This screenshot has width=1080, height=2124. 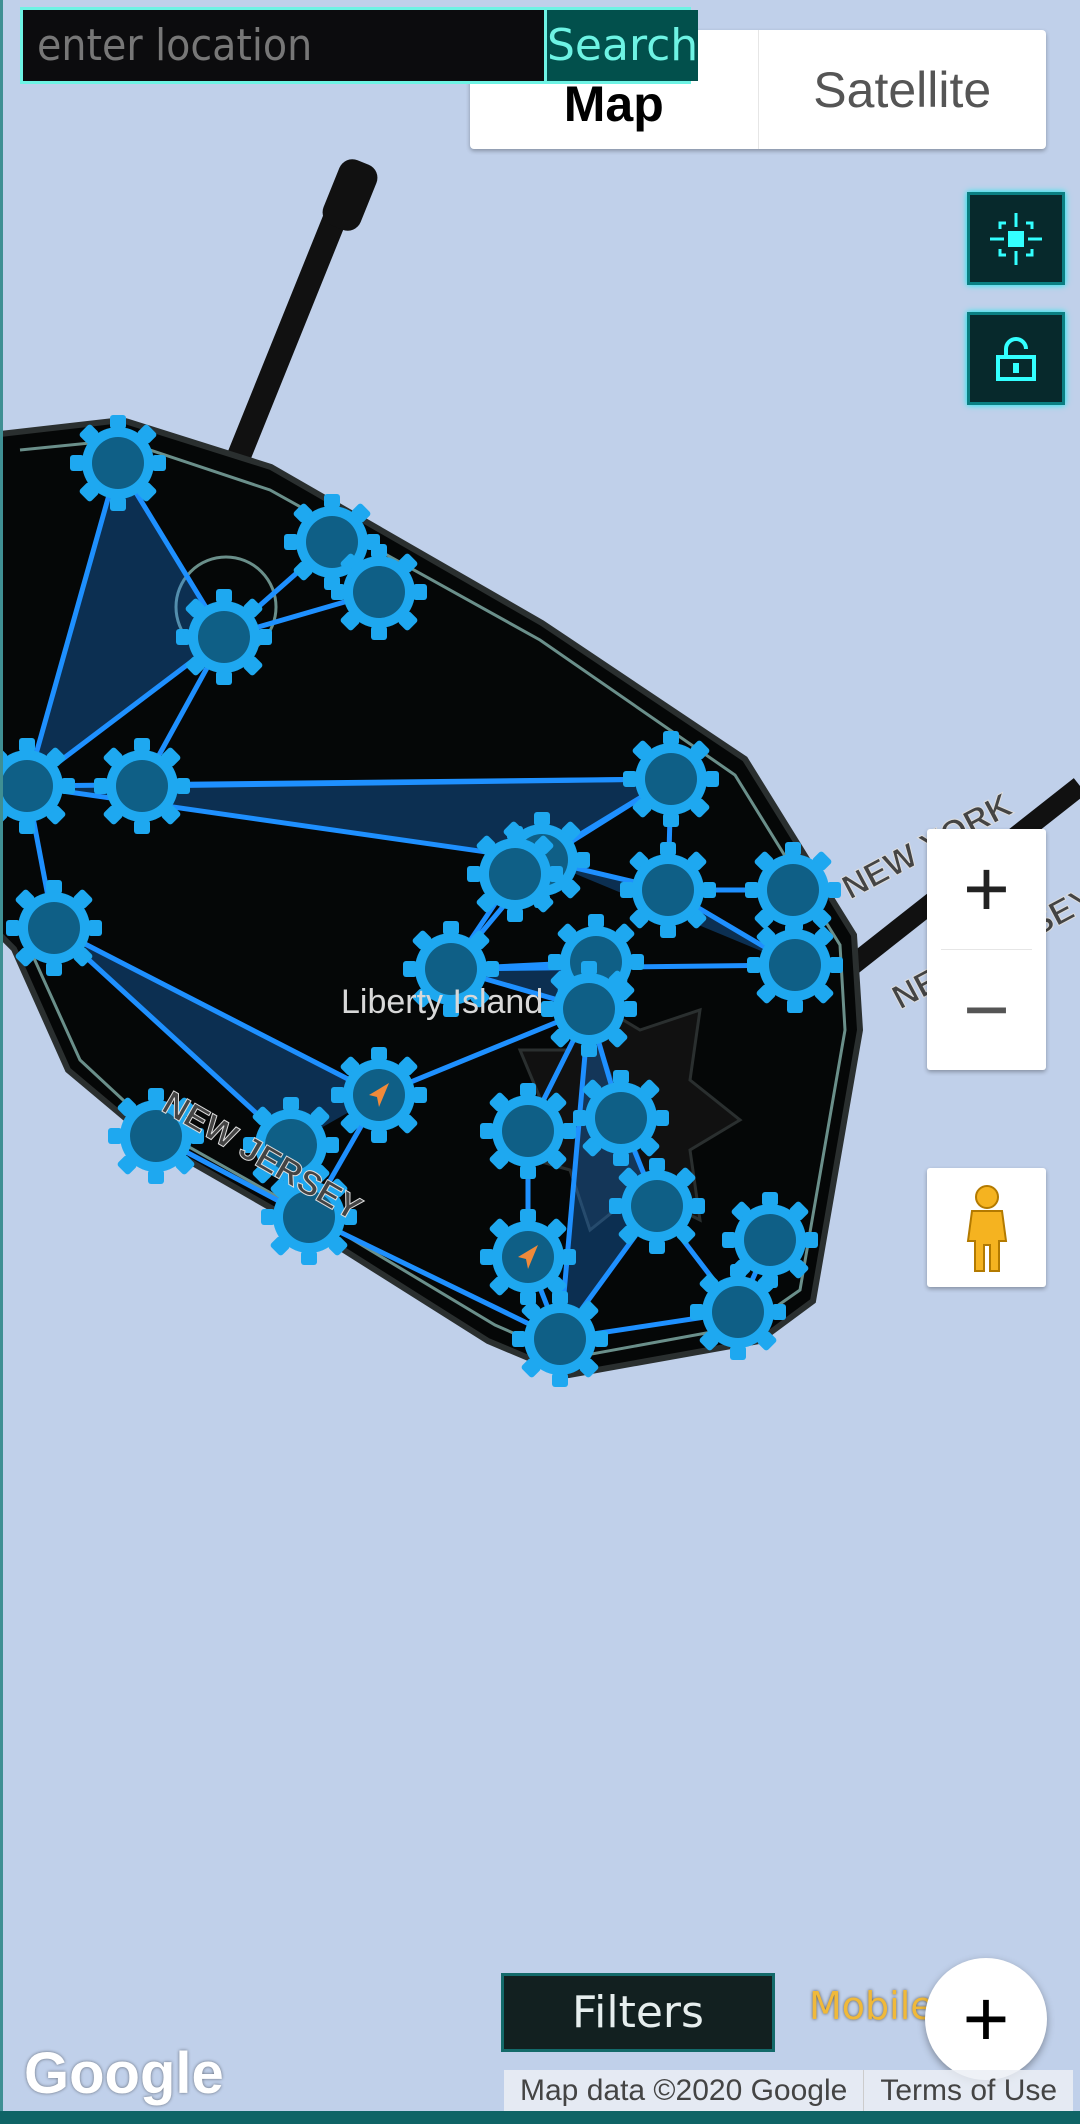 I want to click on location-search-input, so click(x=283, y=45).